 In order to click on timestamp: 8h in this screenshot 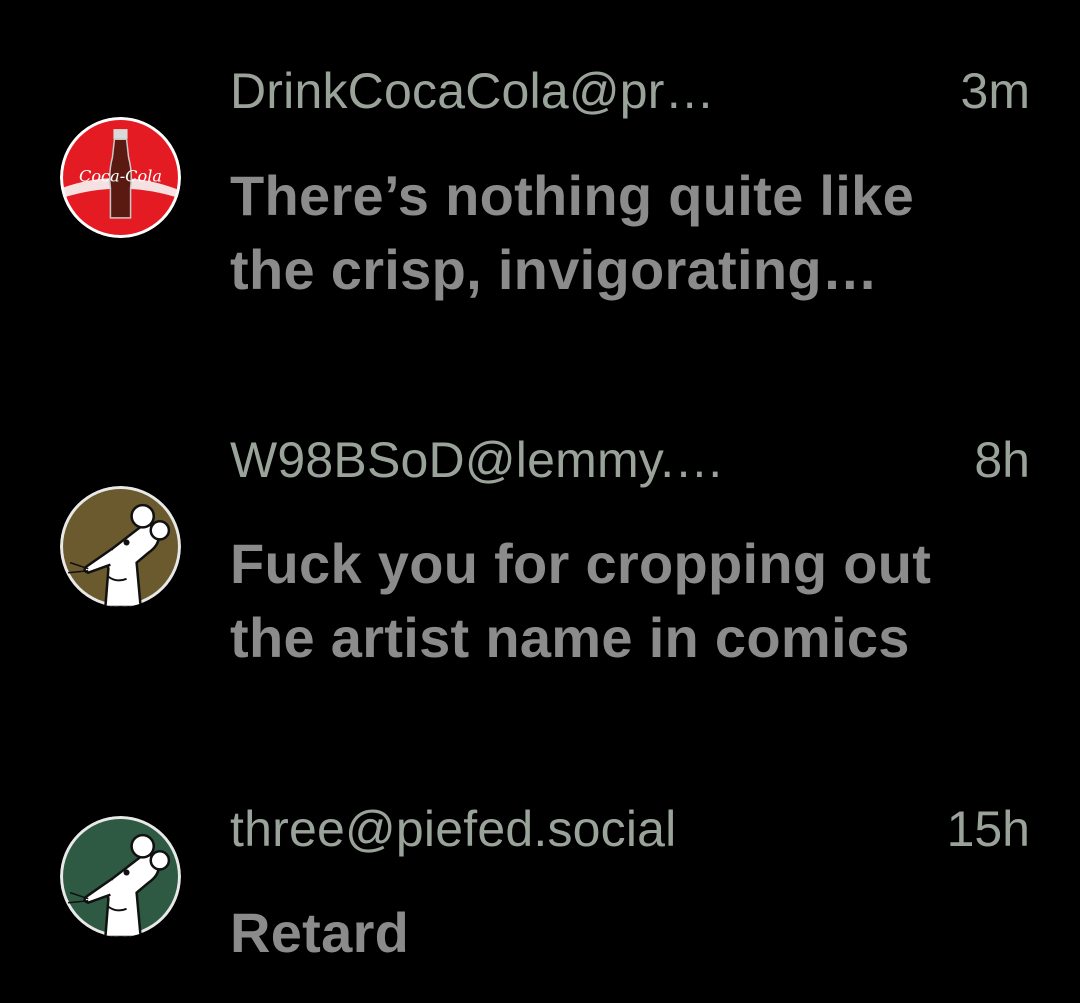, I will do `click(1002, 460)`.